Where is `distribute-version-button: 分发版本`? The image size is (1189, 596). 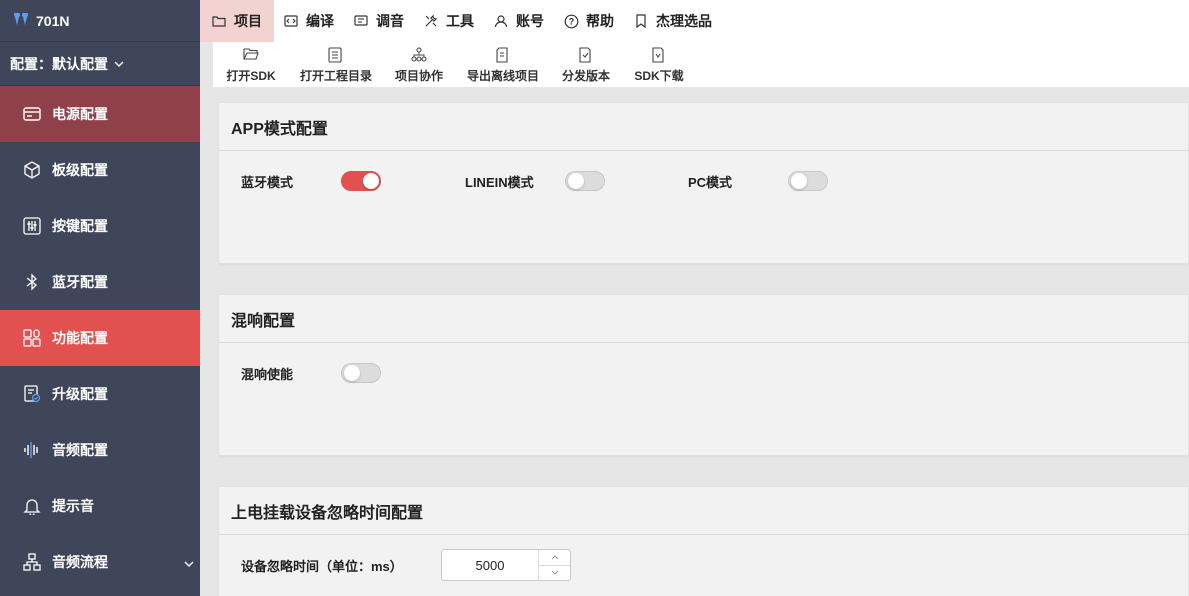
distribute-version-button: 分发版本 is located at coordinates (586, 63).